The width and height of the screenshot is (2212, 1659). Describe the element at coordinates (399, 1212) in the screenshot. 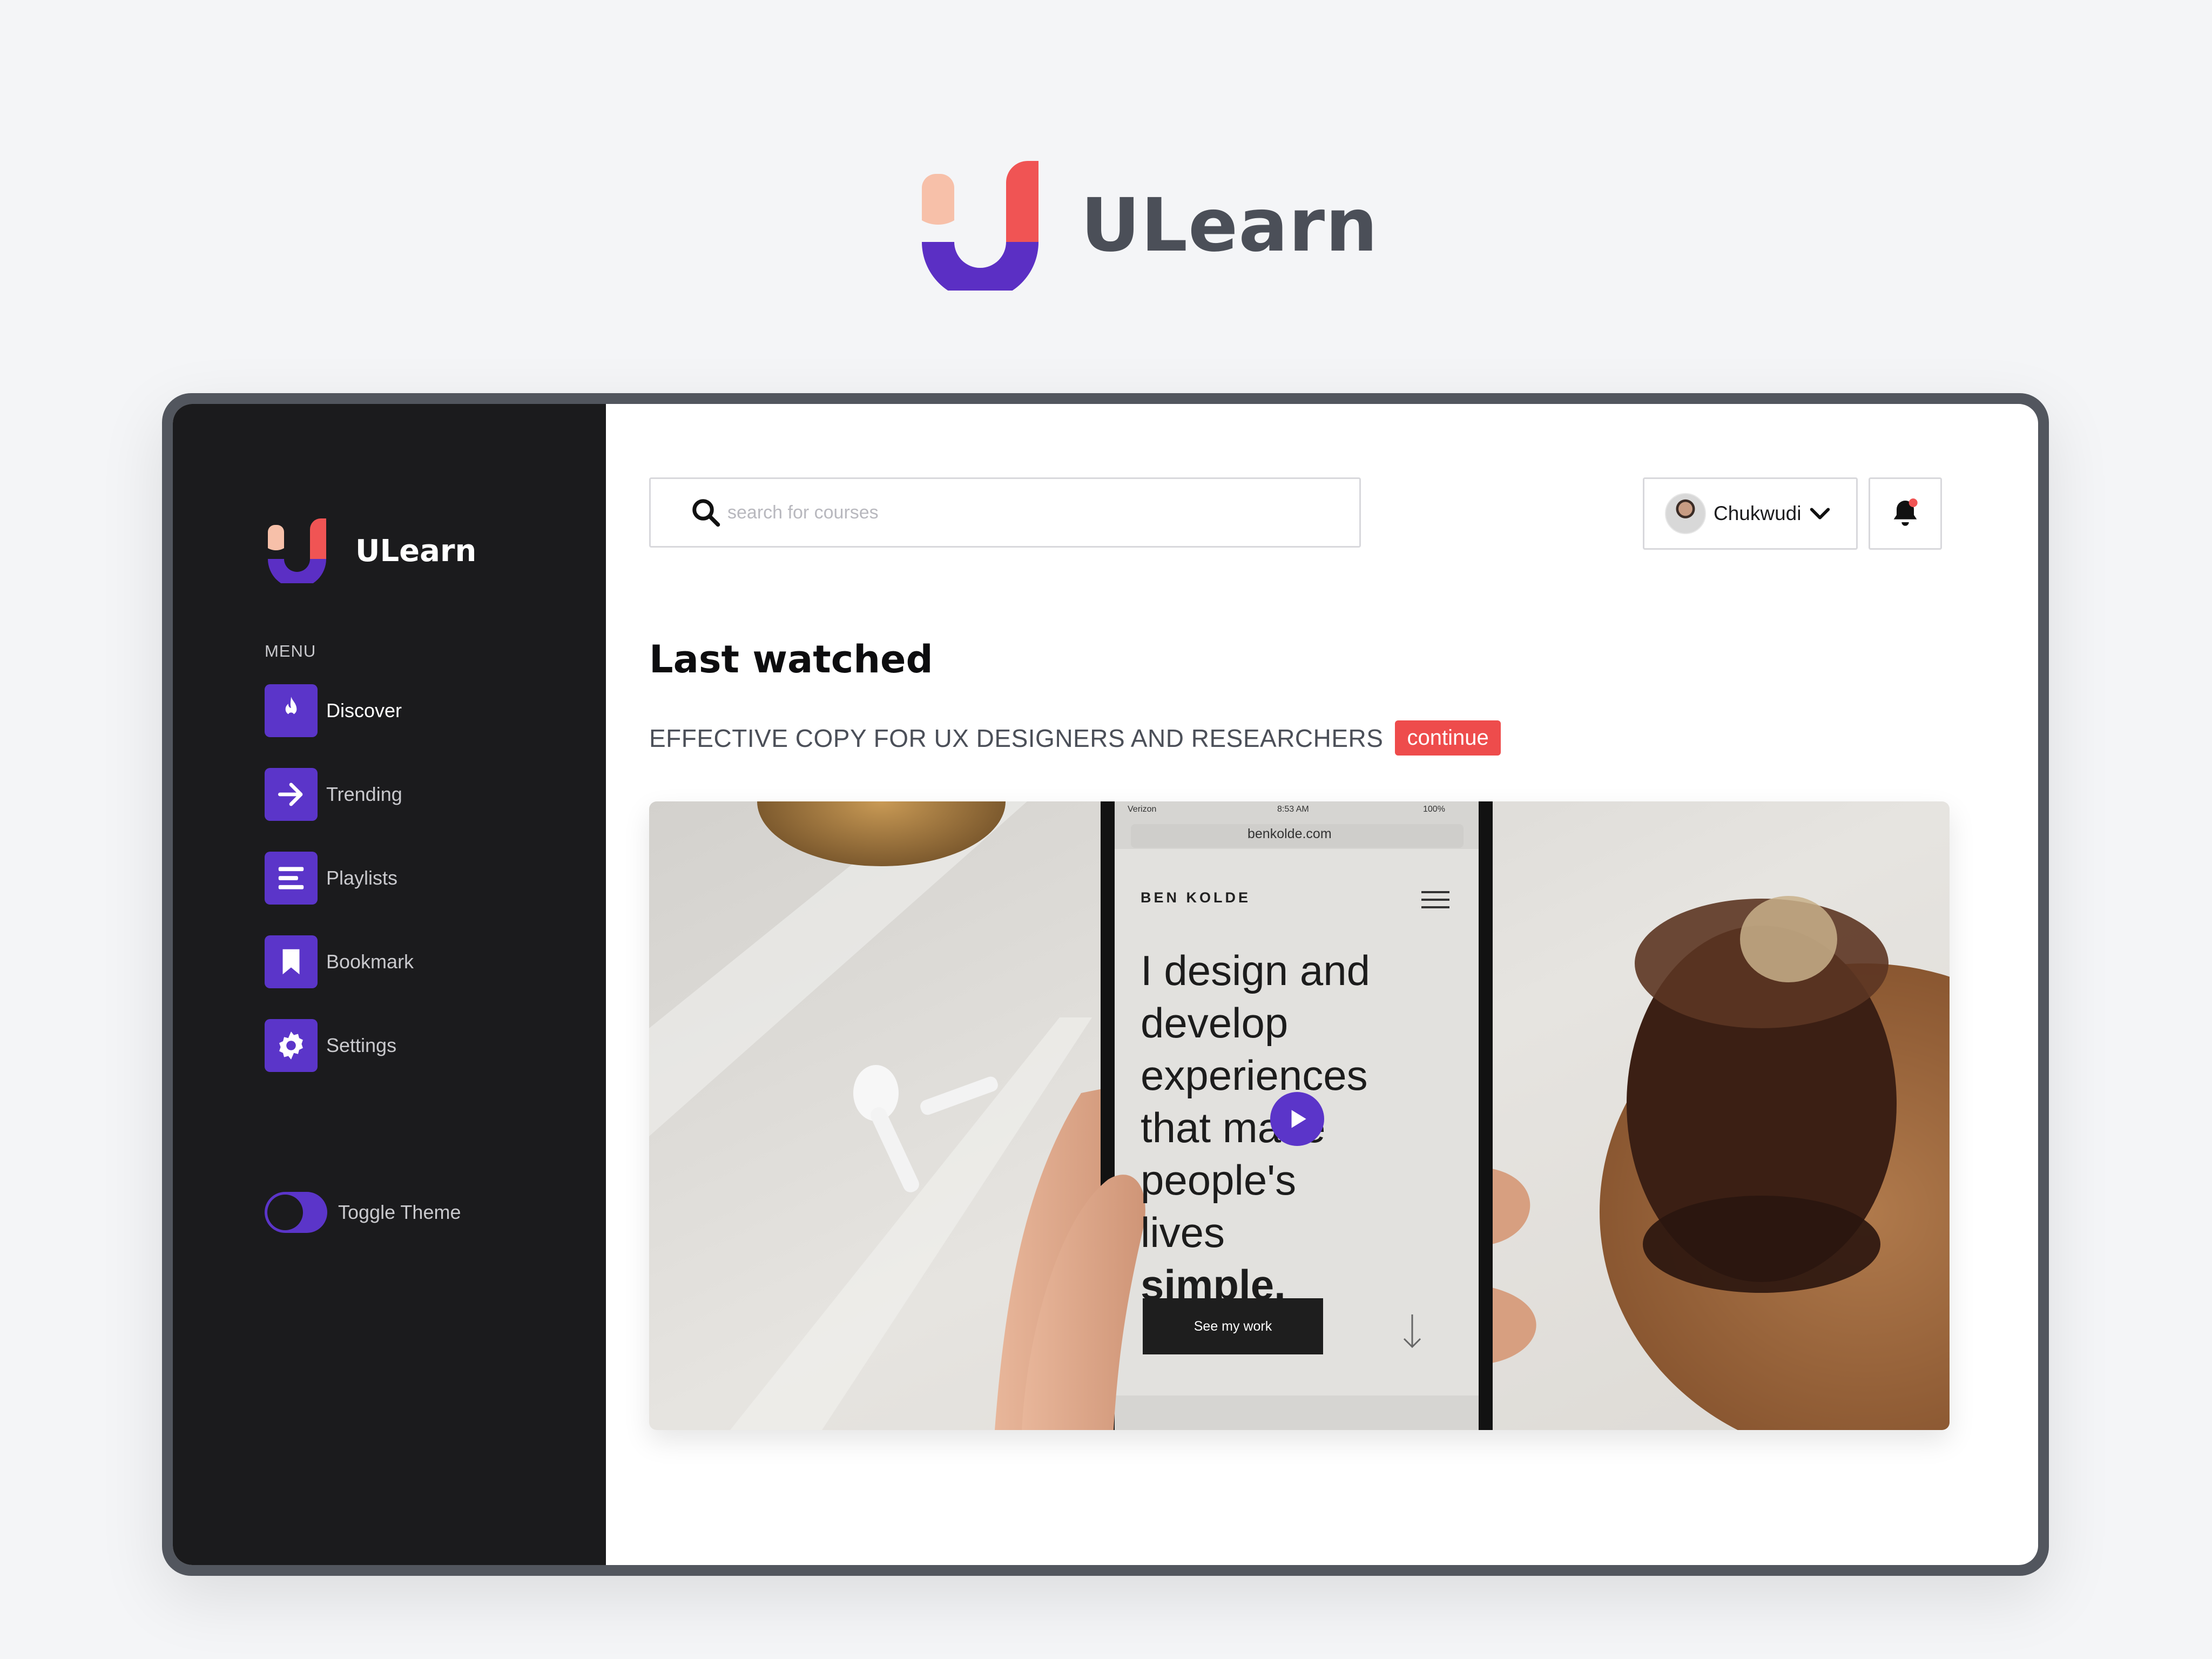

I see `theme-toggle-label: Toggle Theme` at that location.